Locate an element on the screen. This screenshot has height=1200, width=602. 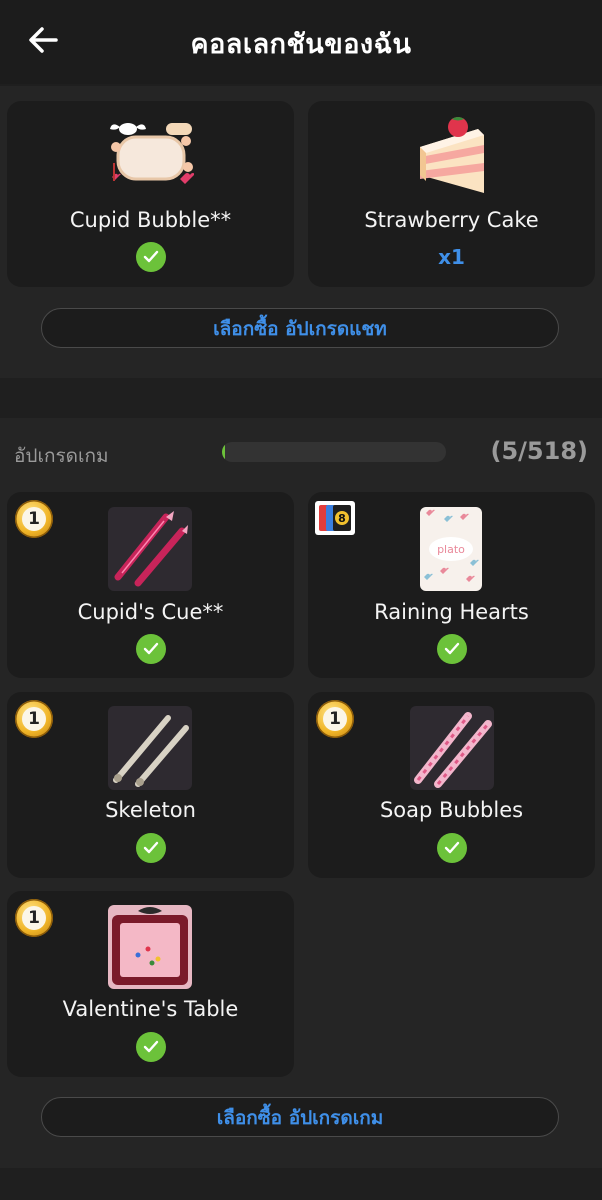
buy-game-upgrades-button: เลือกซื้อ อัปเกรดเกม is located at coordinates (300, 1117).